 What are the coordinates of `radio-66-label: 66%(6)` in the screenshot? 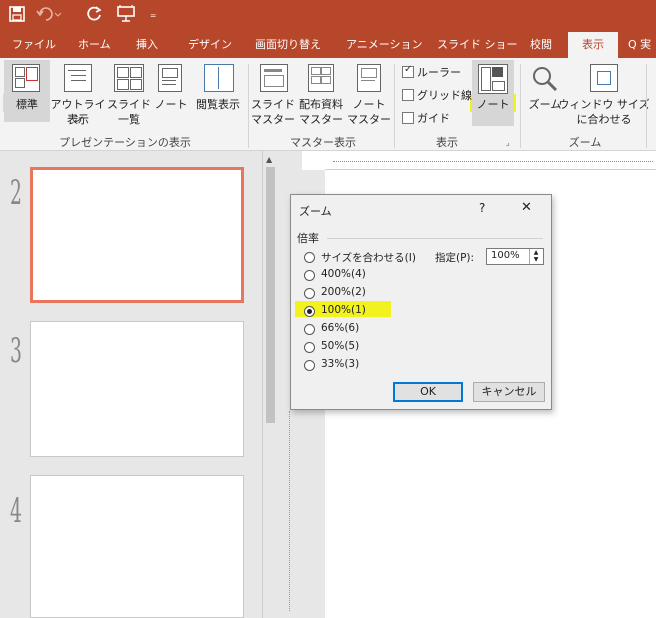 It's located at (340, 328).